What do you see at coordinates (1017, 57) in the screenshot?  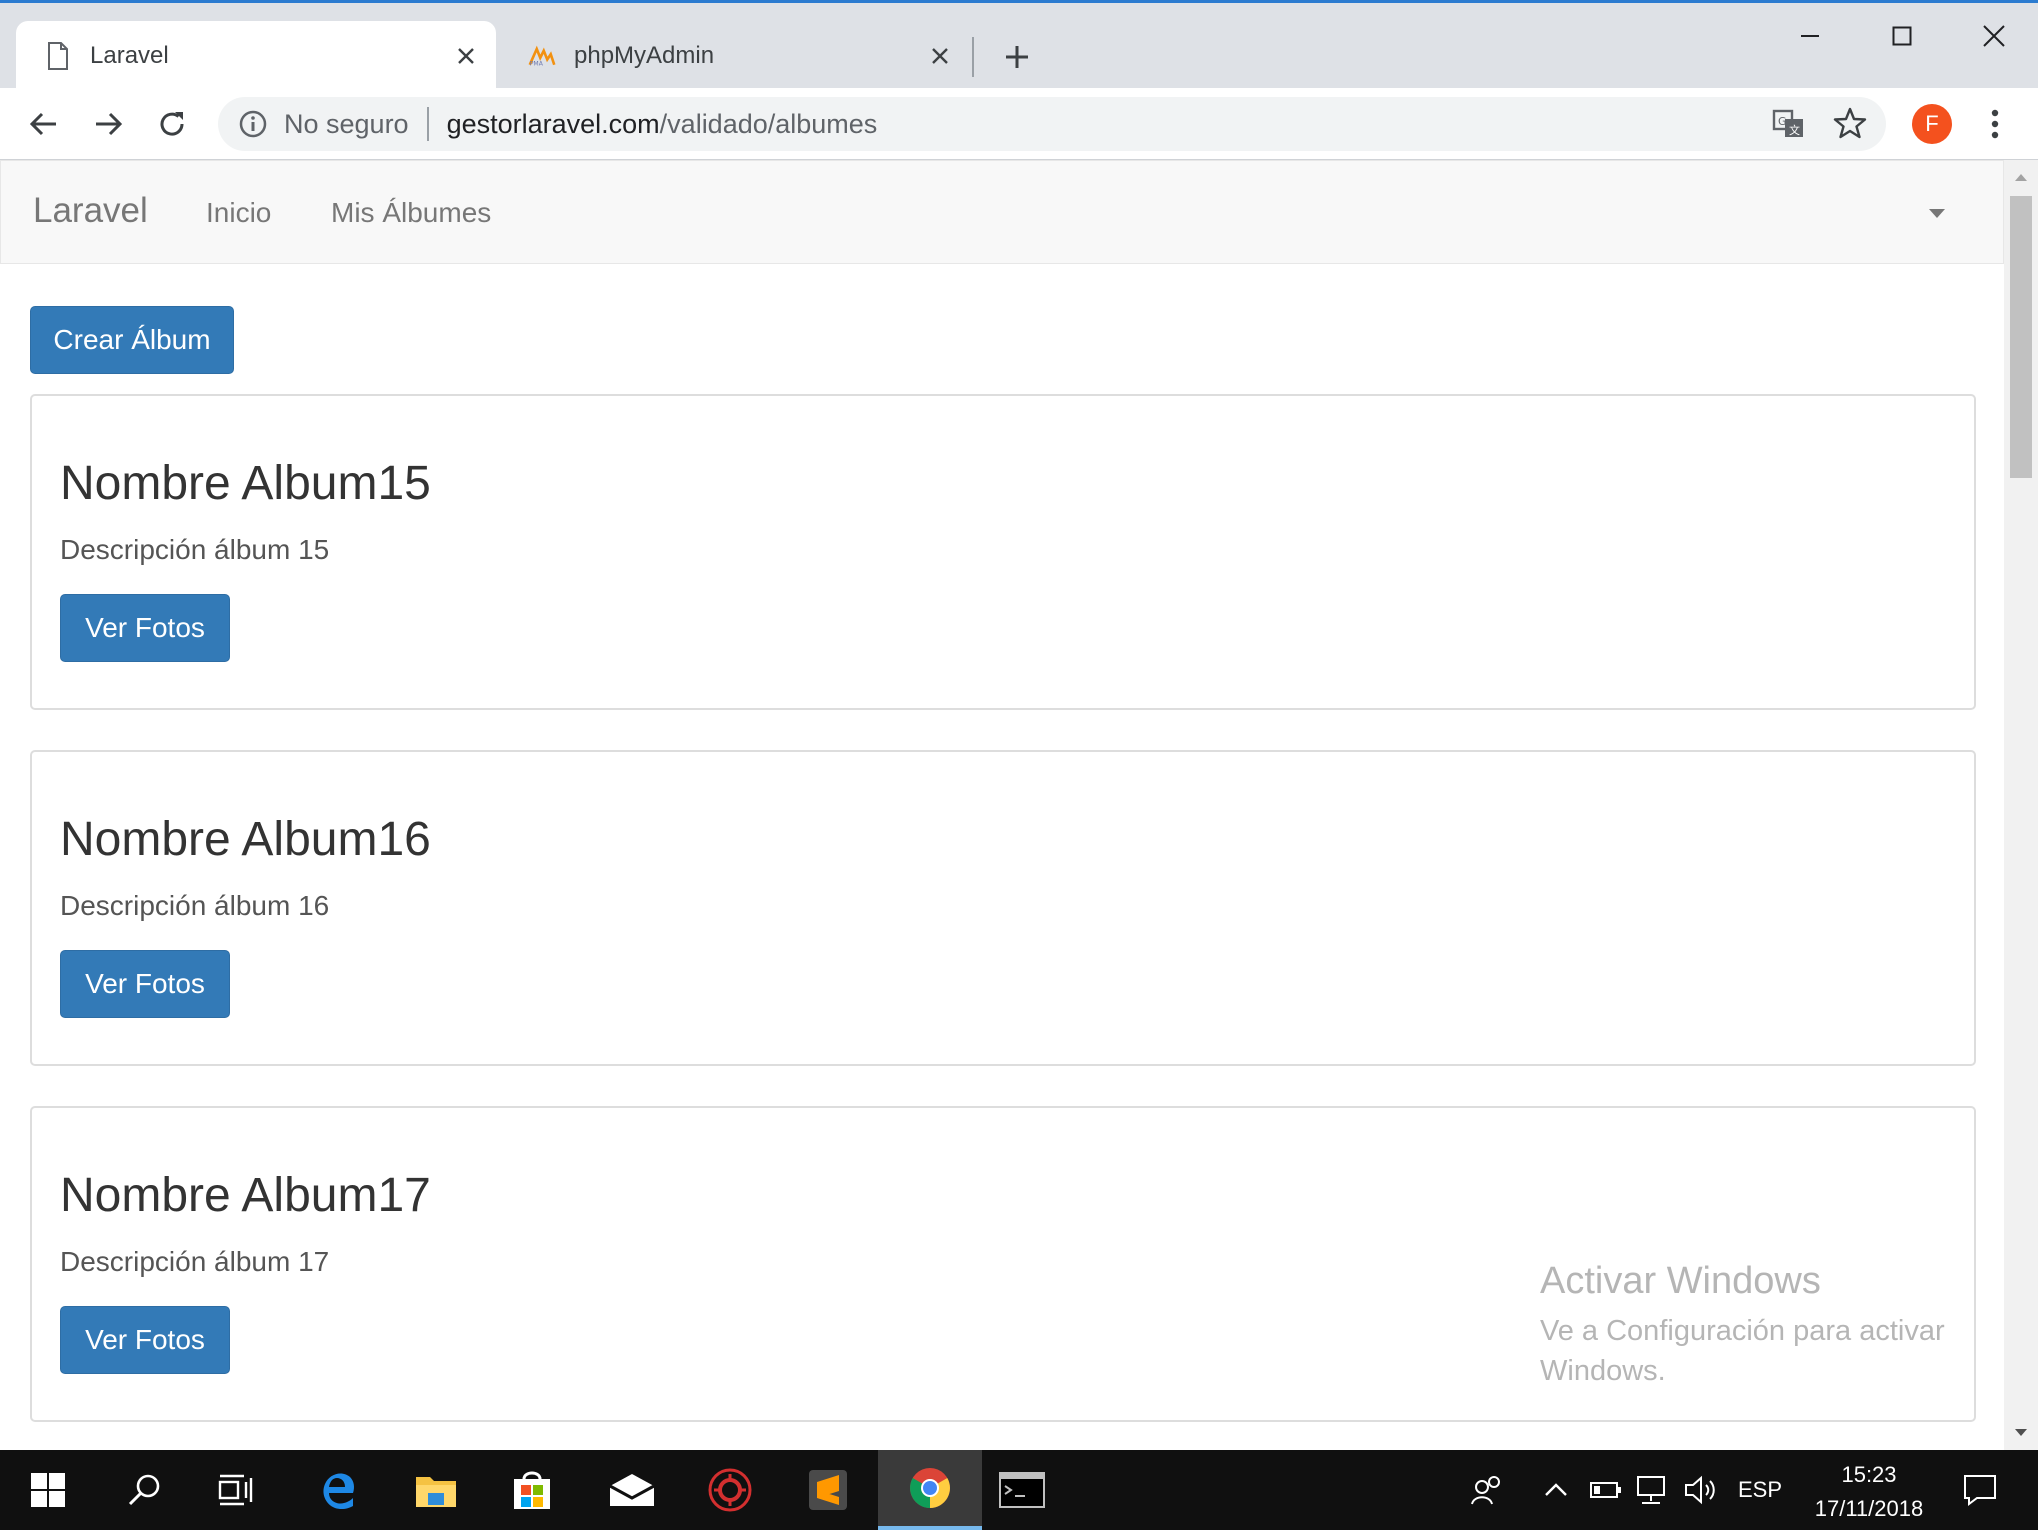 I see `new-tab-icon` at bounding box center [1017, 57].